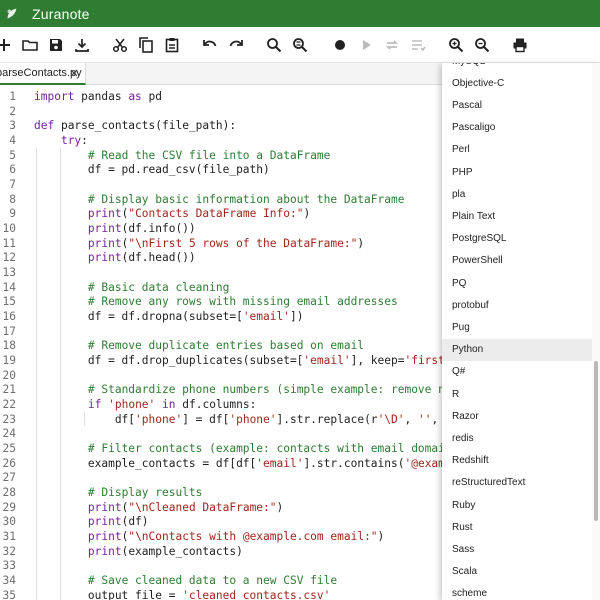 The width and height of the screenshot is (600, 600). I want to click on language-option: R, so click(517, 394).